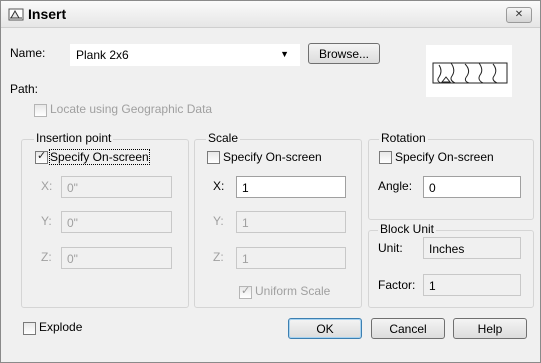 This screenshot has height=363, width=541. What do you see at coordinates (218, 257) in the screenshot?
I see `scale-z-label: Z:` at bounding box center [218, 257].